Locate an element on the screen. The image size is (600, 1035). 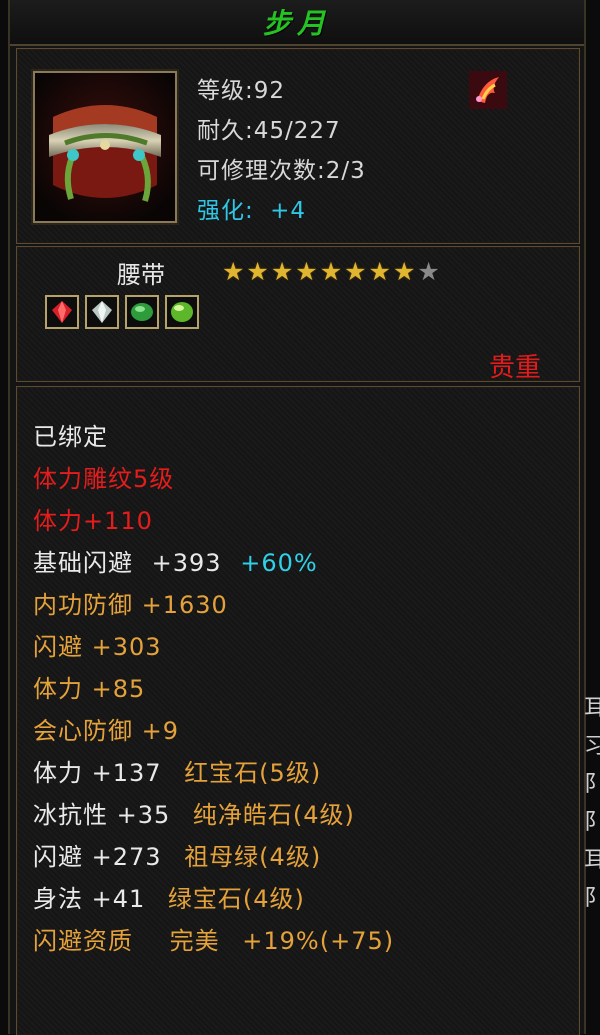
enhance-value: +4 is located at coordinates (288, 211).